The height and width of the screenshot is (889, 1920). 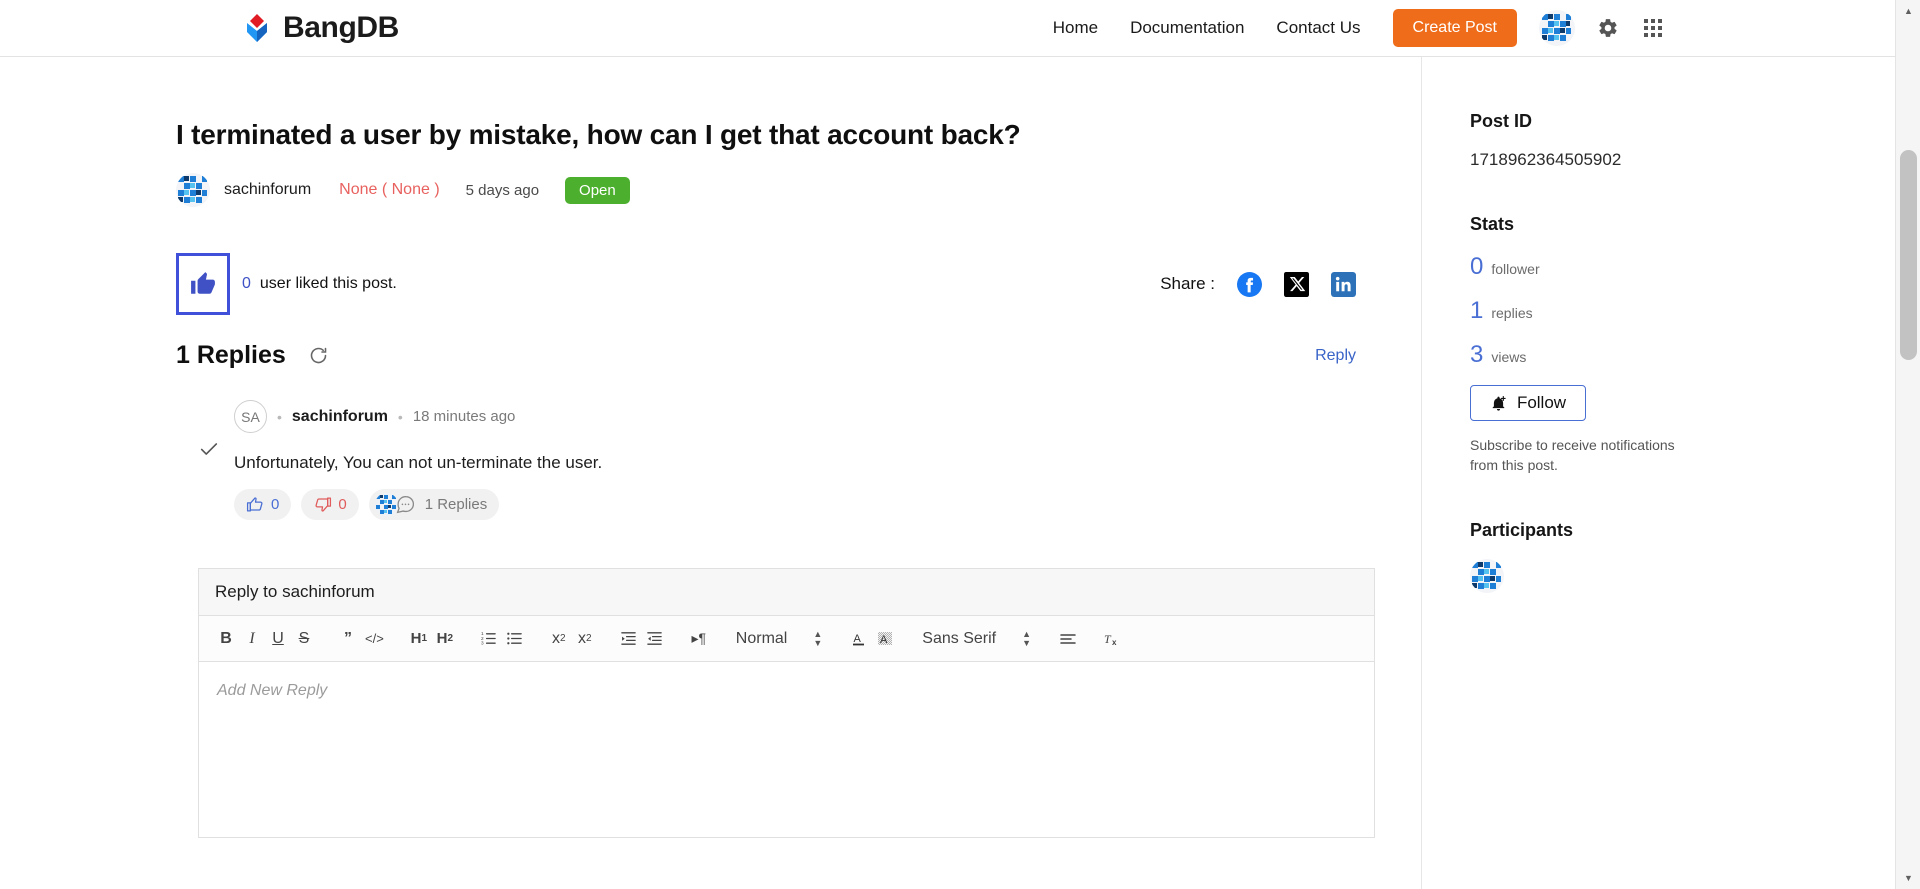 I want to click on x-twitter-icon, so click(x=1296, y=284).